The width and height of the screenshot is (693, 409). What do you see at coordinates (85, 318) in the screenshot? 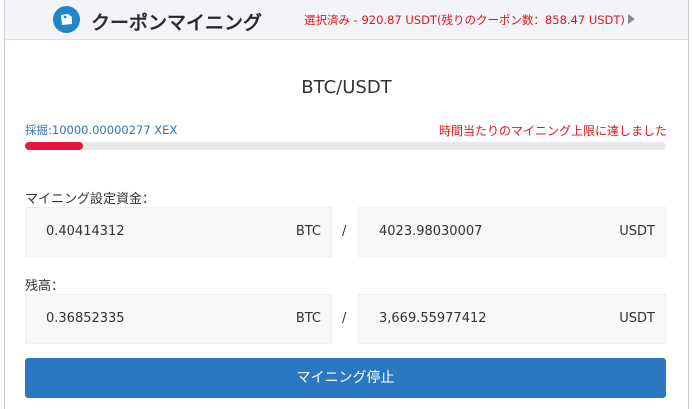
I see `balance-btc-value: 0.36852335` at bounding box center [85, 318].